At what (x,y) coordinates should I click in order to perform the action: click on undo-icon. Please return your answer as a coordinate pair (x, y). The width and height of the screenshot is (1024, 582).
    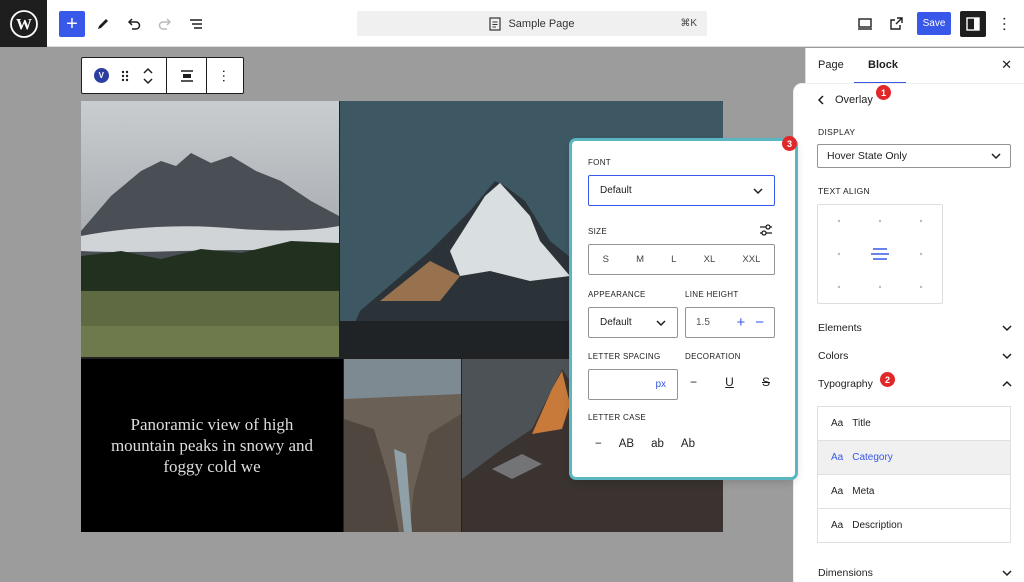
    Looking at the image, I should click on (134, 24).